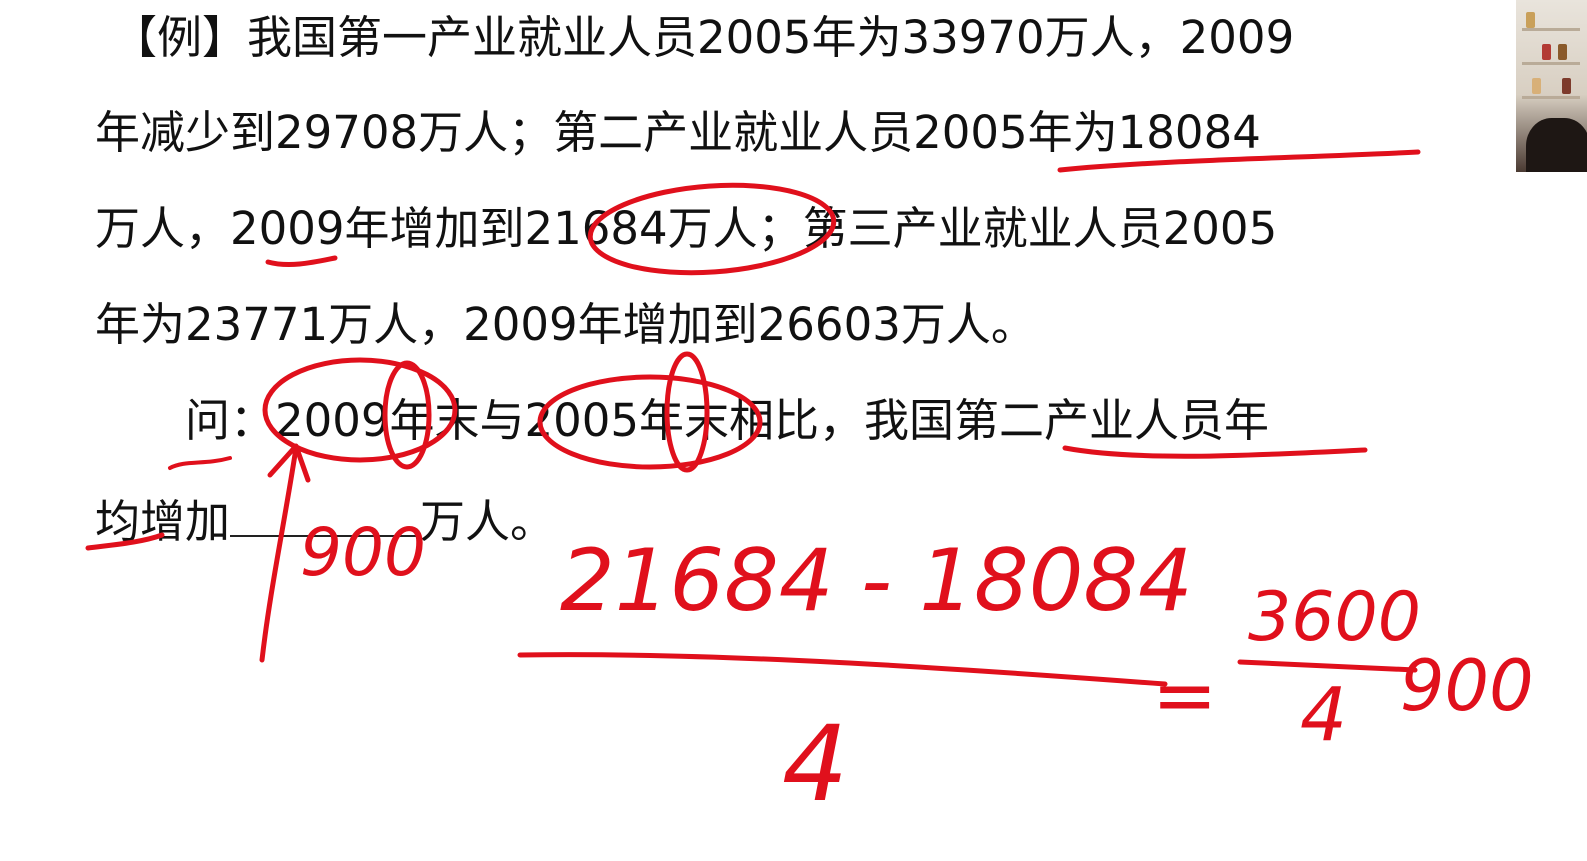  Describe the element at coordinates (703, 37) in the screenshot. I see `problem-line-1: 【例】我国第一产业就业人员2005年为33970万人，2009` at that location.